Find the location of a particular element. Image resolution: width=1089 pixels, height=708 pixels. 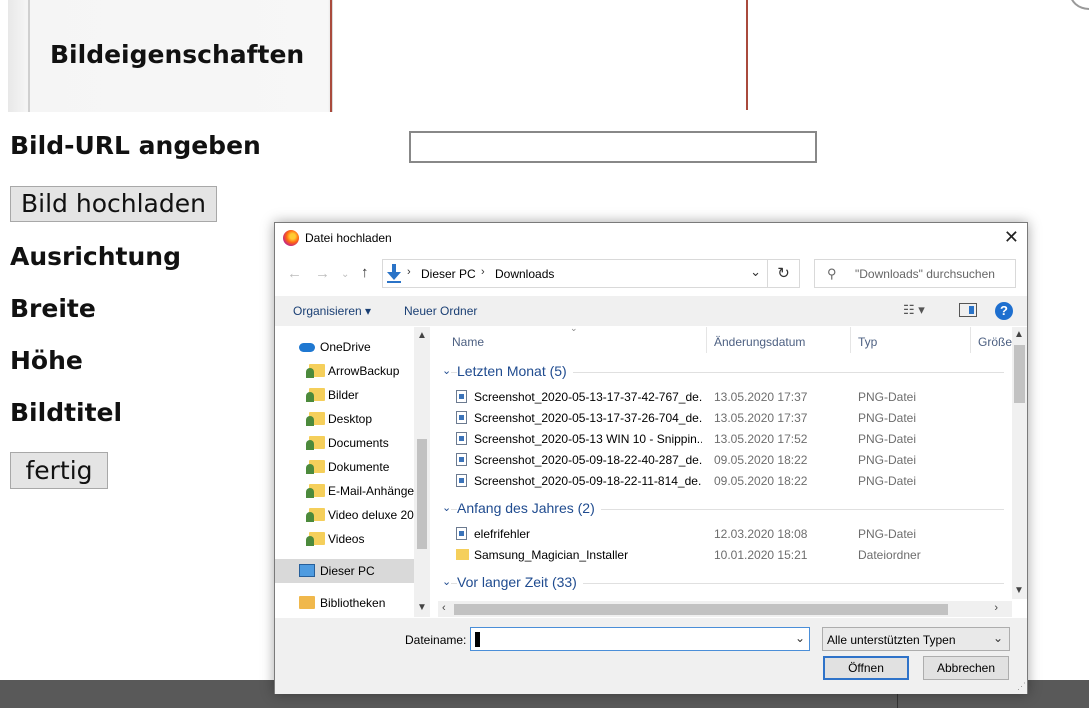

file-list-horizontal-scrollbar: ‹ › is located at coordinates (725, 609).